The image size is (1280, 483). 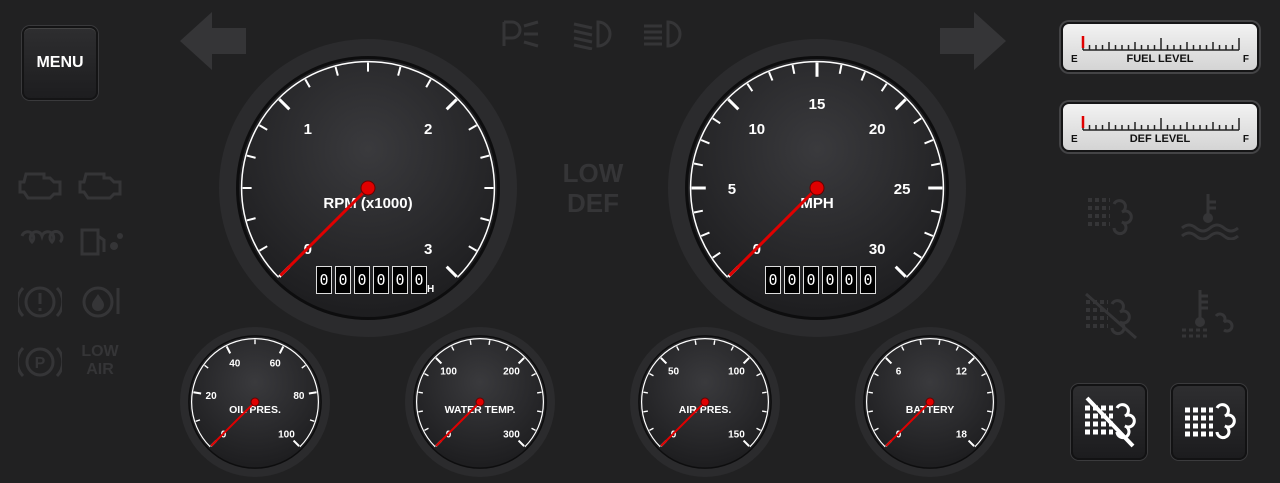 What do you see at coordinates (276, 363) in the screenshot?
I see `tick-label: 60` at bounding box center [276, 363].